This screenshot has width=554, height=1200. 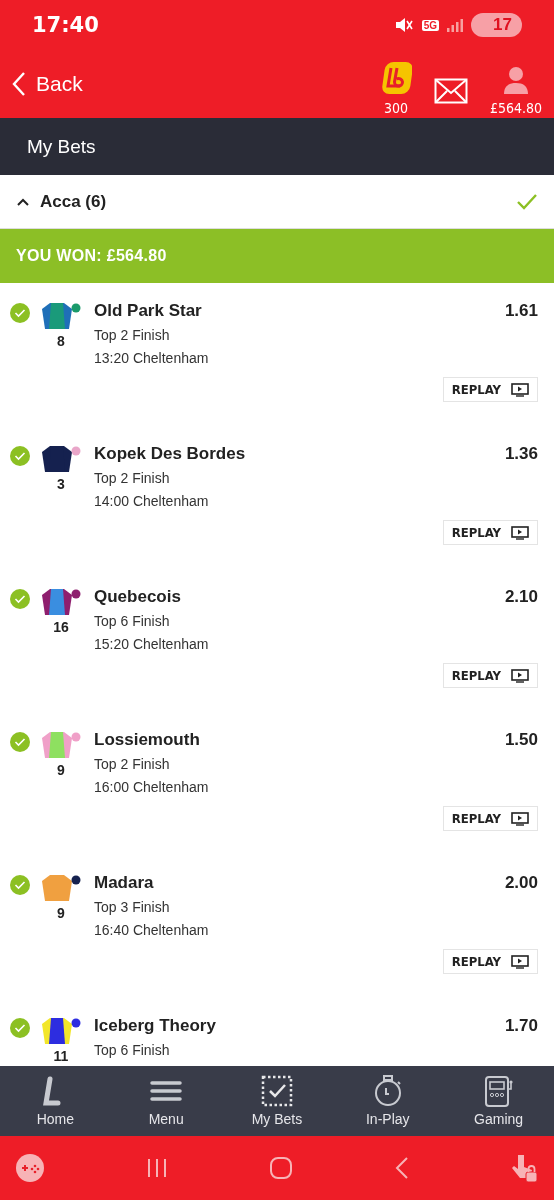 I want to click on battery-level: 17, so click(x=496, y=25).